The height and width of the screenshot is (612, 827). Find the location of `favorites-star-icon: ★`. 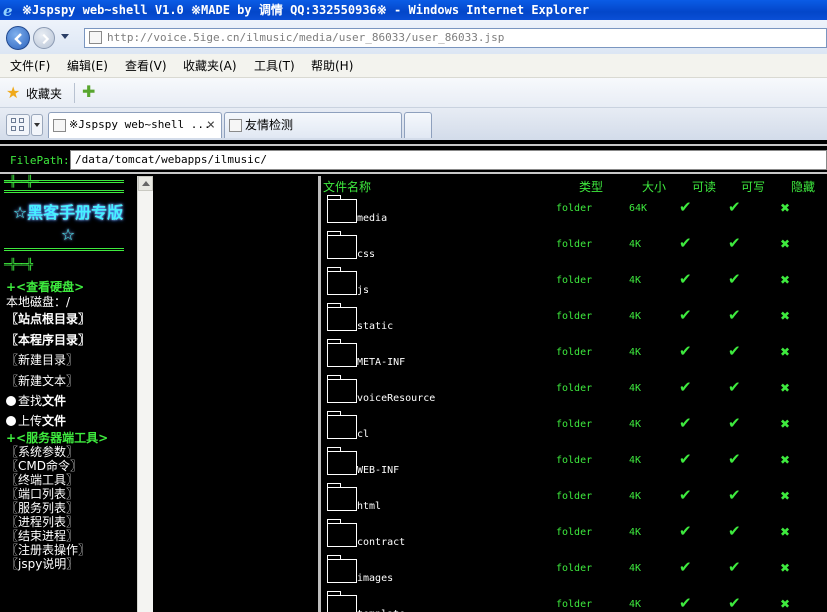

favorites-star-icon: ★ is located at coordinates (13, 93).